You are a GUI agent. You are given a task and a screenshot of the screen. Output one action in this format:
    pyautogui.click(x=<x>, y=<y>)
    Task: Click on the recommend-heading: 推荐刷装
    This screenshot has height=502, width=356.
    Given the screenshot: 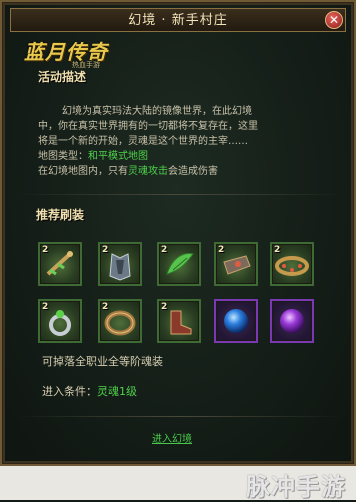 What is the action you would take?
    pyautogui.click(x=60, y=215)
    